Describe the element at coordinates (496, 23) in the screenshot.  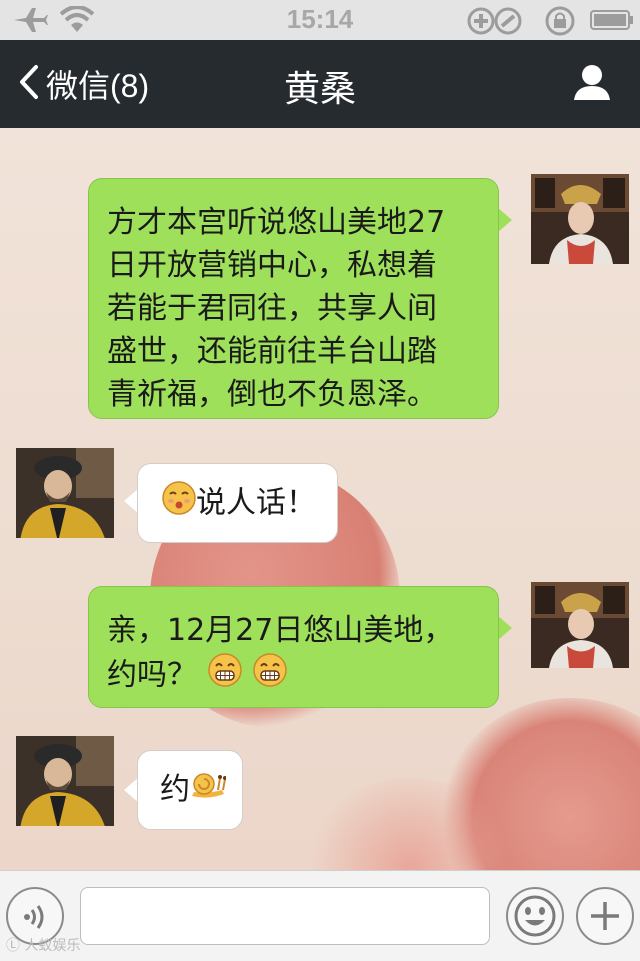
I see `rotation-lock-icon` at that location.